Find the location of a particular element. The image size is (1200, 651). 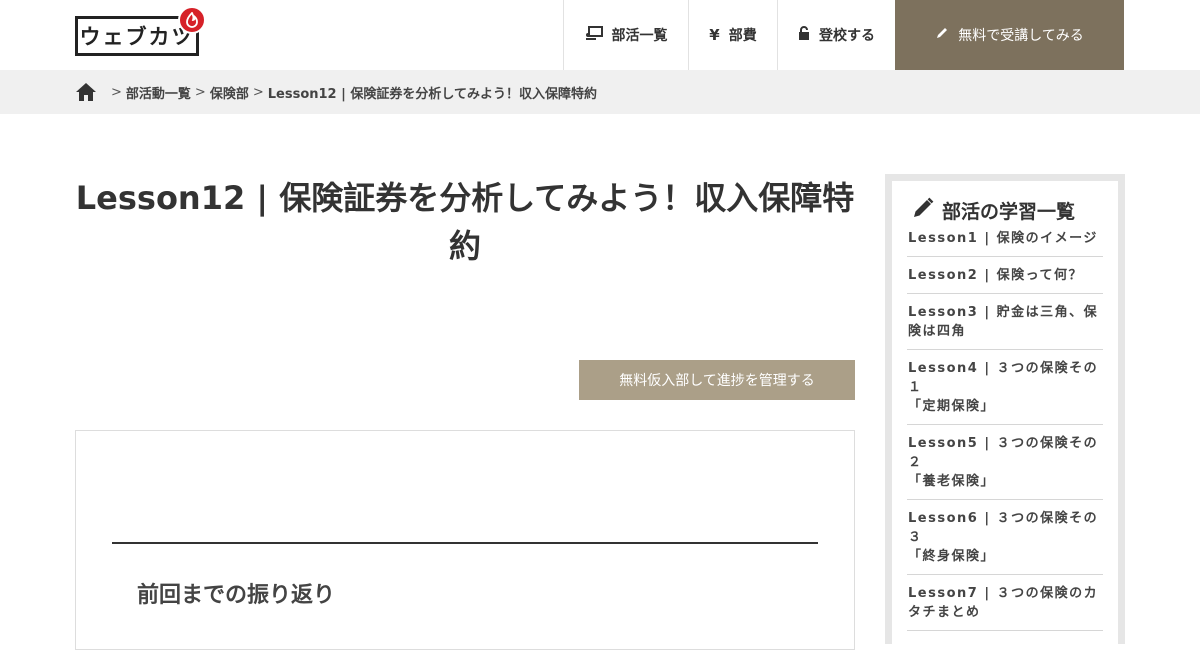

lesson-link: Lesson2 | 保険って何？ is located at coordinates (1005, 275).